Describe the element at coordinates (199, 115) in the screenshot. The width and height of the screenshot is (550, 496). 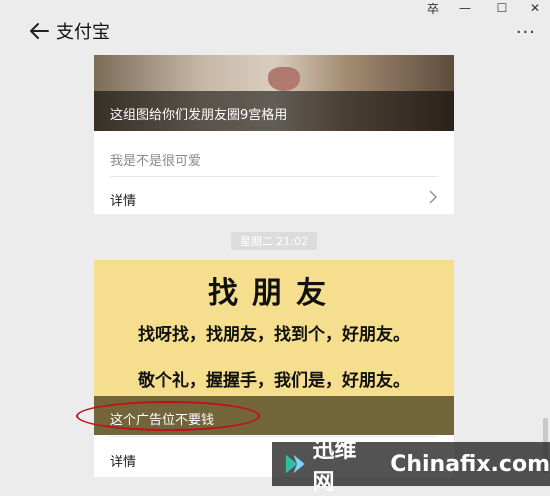
I see `card1-caption: 这组图给你们发朋友圈9宫格用` at that location.